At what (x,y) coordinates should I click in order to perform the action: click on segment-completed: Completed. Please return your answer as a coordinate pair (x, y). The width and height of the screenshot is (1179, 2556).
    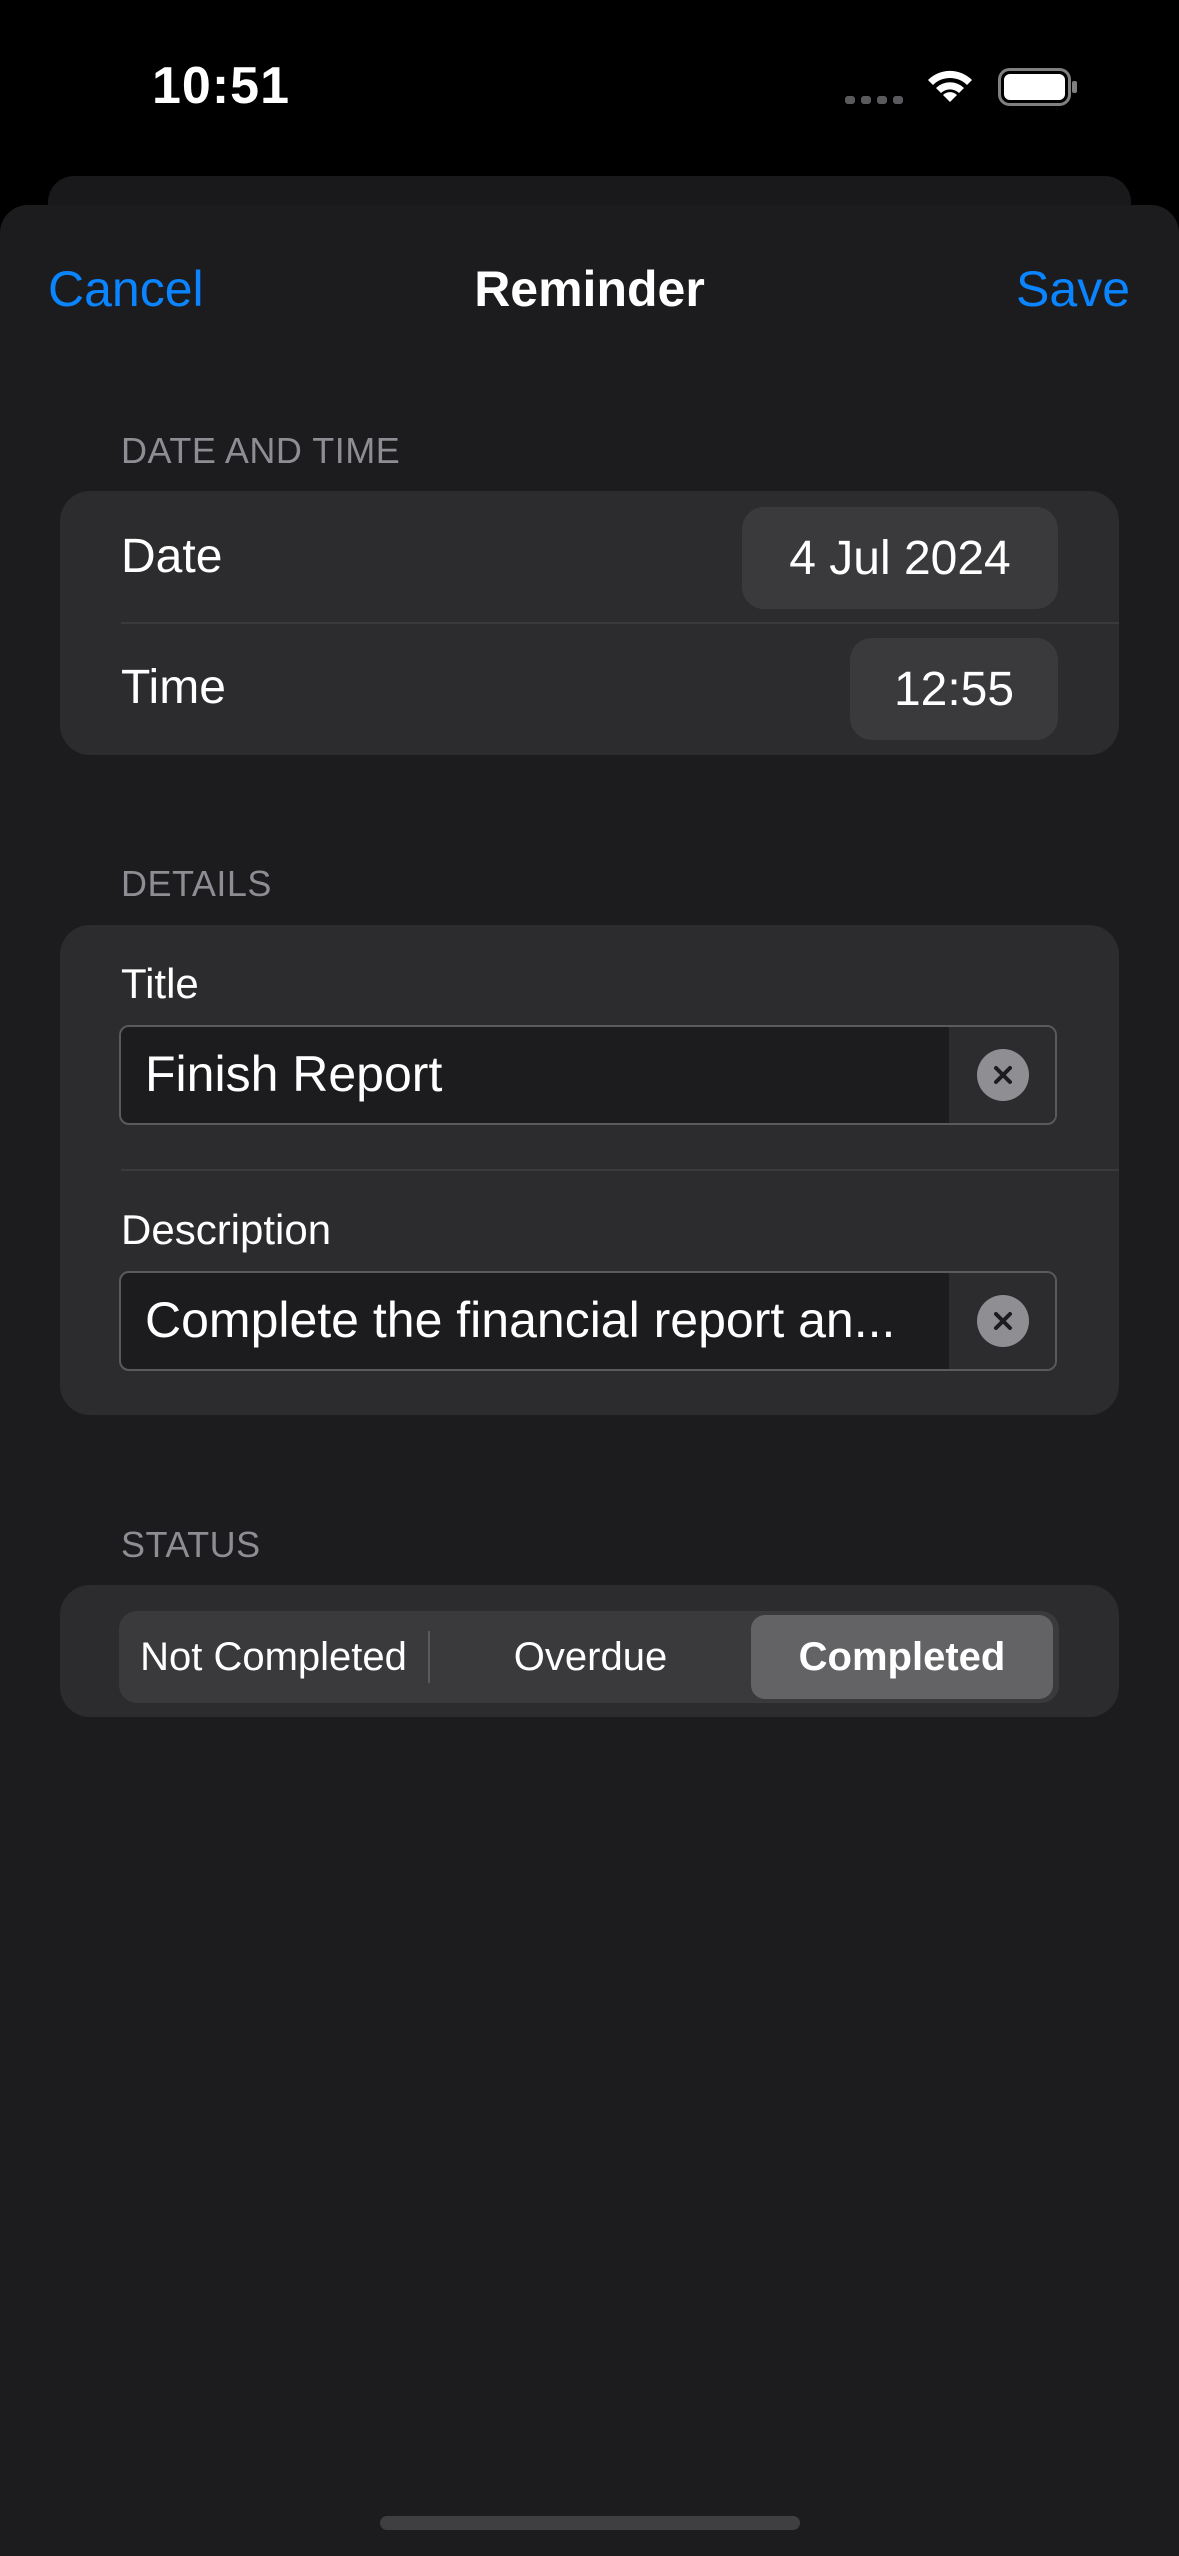
    Looking at the image, I should click on (902, 1657).